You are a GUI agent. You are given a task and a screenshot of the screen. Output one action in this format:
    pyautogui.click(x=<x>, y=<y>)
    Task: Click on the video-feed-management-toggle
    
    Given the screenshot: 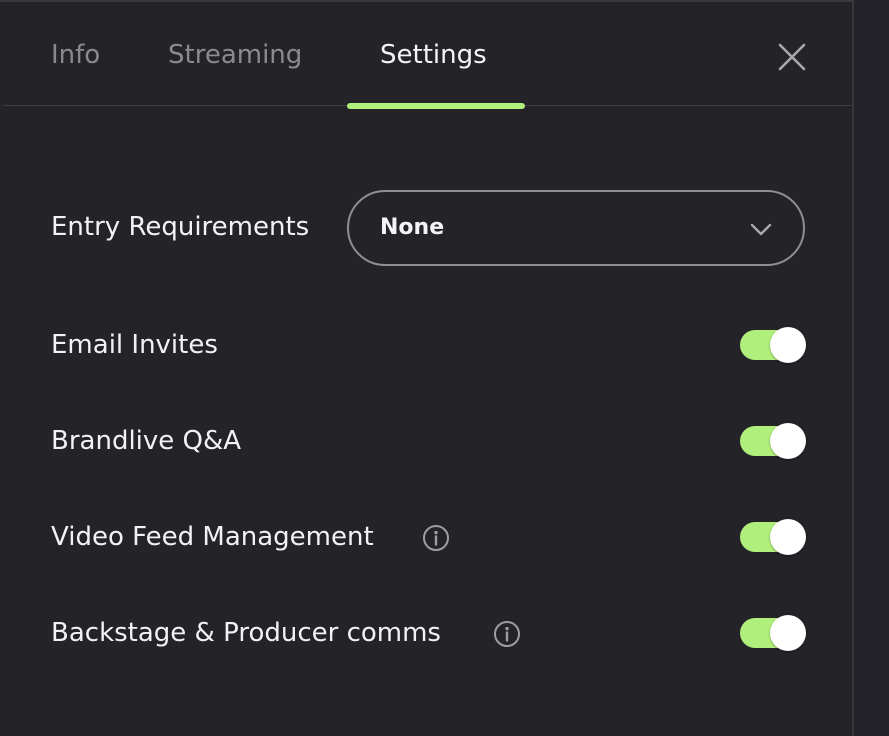 What is the action you would take?
    pyautogui.click(x=773, y=537)
    